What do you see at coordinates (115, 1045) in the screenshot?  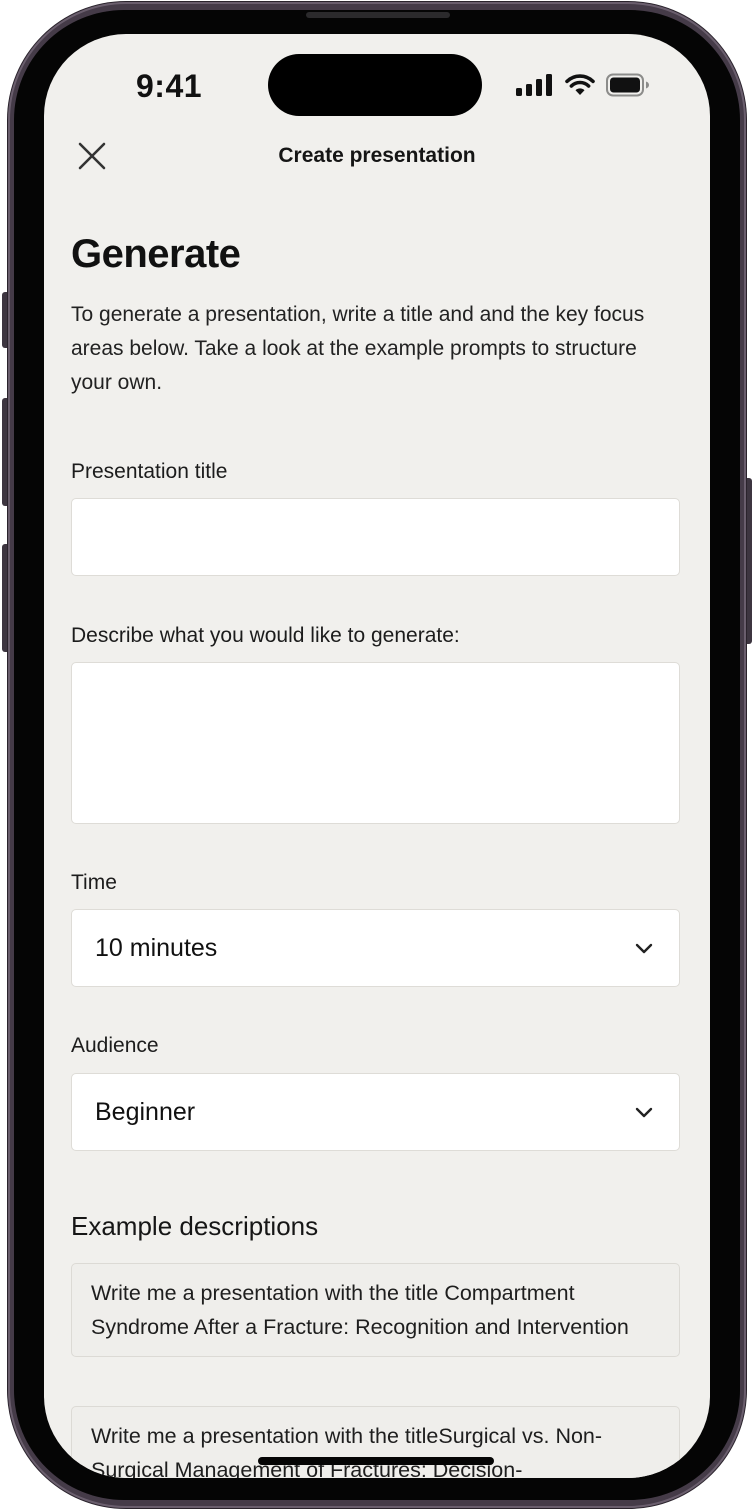 I see `audience-label: Audience` at bounding box center [115, 1045].